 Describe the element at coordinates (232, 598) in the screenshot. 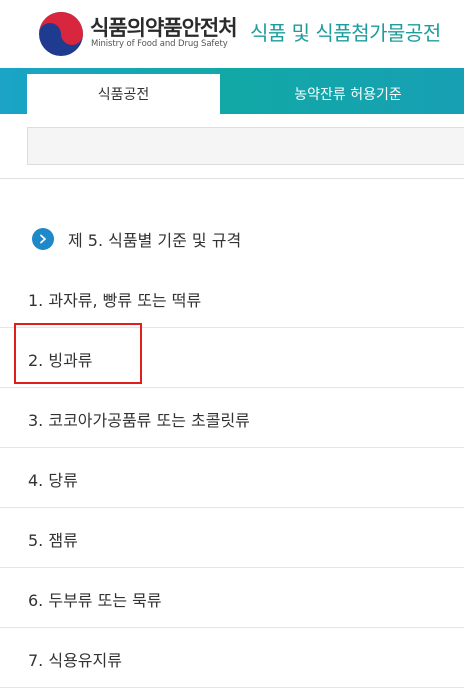

I see `list-item-tofu-muk: 6. 두부류 또는 묵류` at that location.